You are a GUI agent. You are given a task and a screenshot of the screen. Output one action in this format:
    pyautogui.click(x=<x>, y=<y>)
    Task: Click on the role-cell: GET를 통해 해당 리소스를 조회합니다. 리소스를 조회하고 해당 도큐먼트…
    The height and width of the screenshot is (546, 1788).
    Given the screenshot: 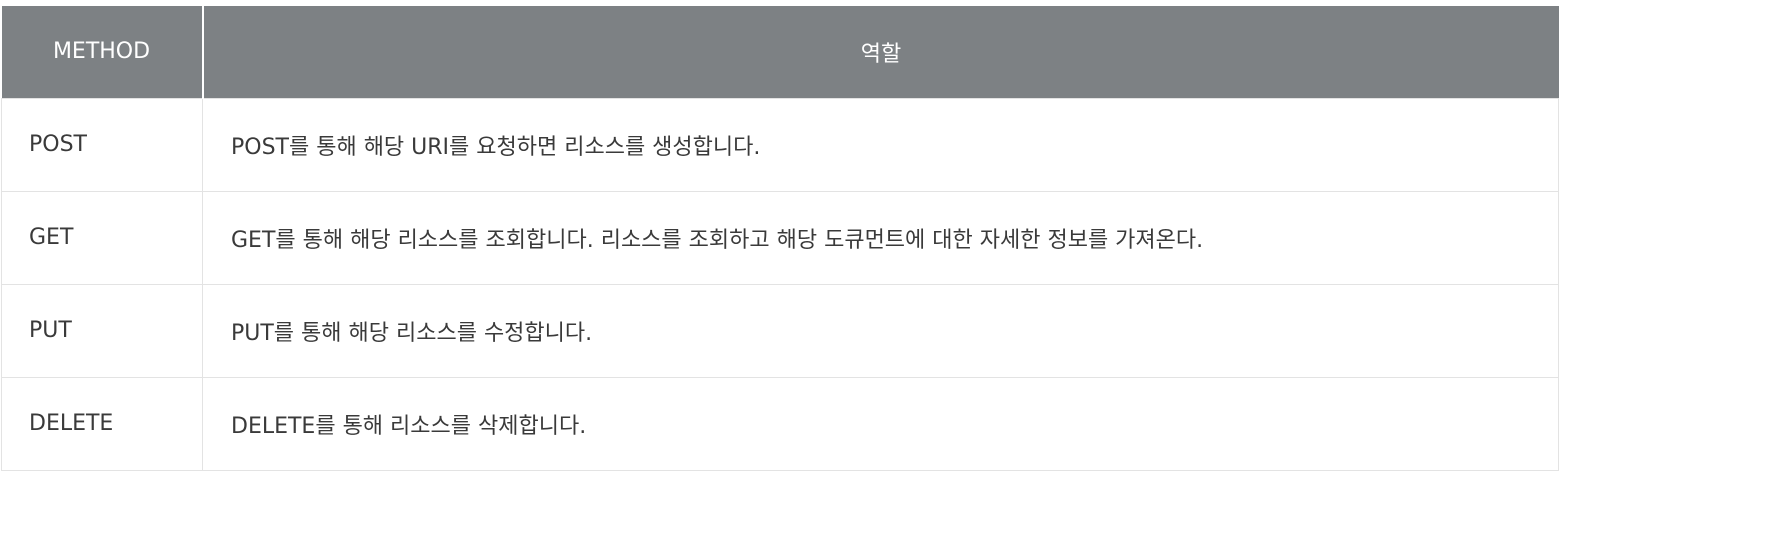 What is the action you would take?
    pyautogui.click(x=880, y=237)
    